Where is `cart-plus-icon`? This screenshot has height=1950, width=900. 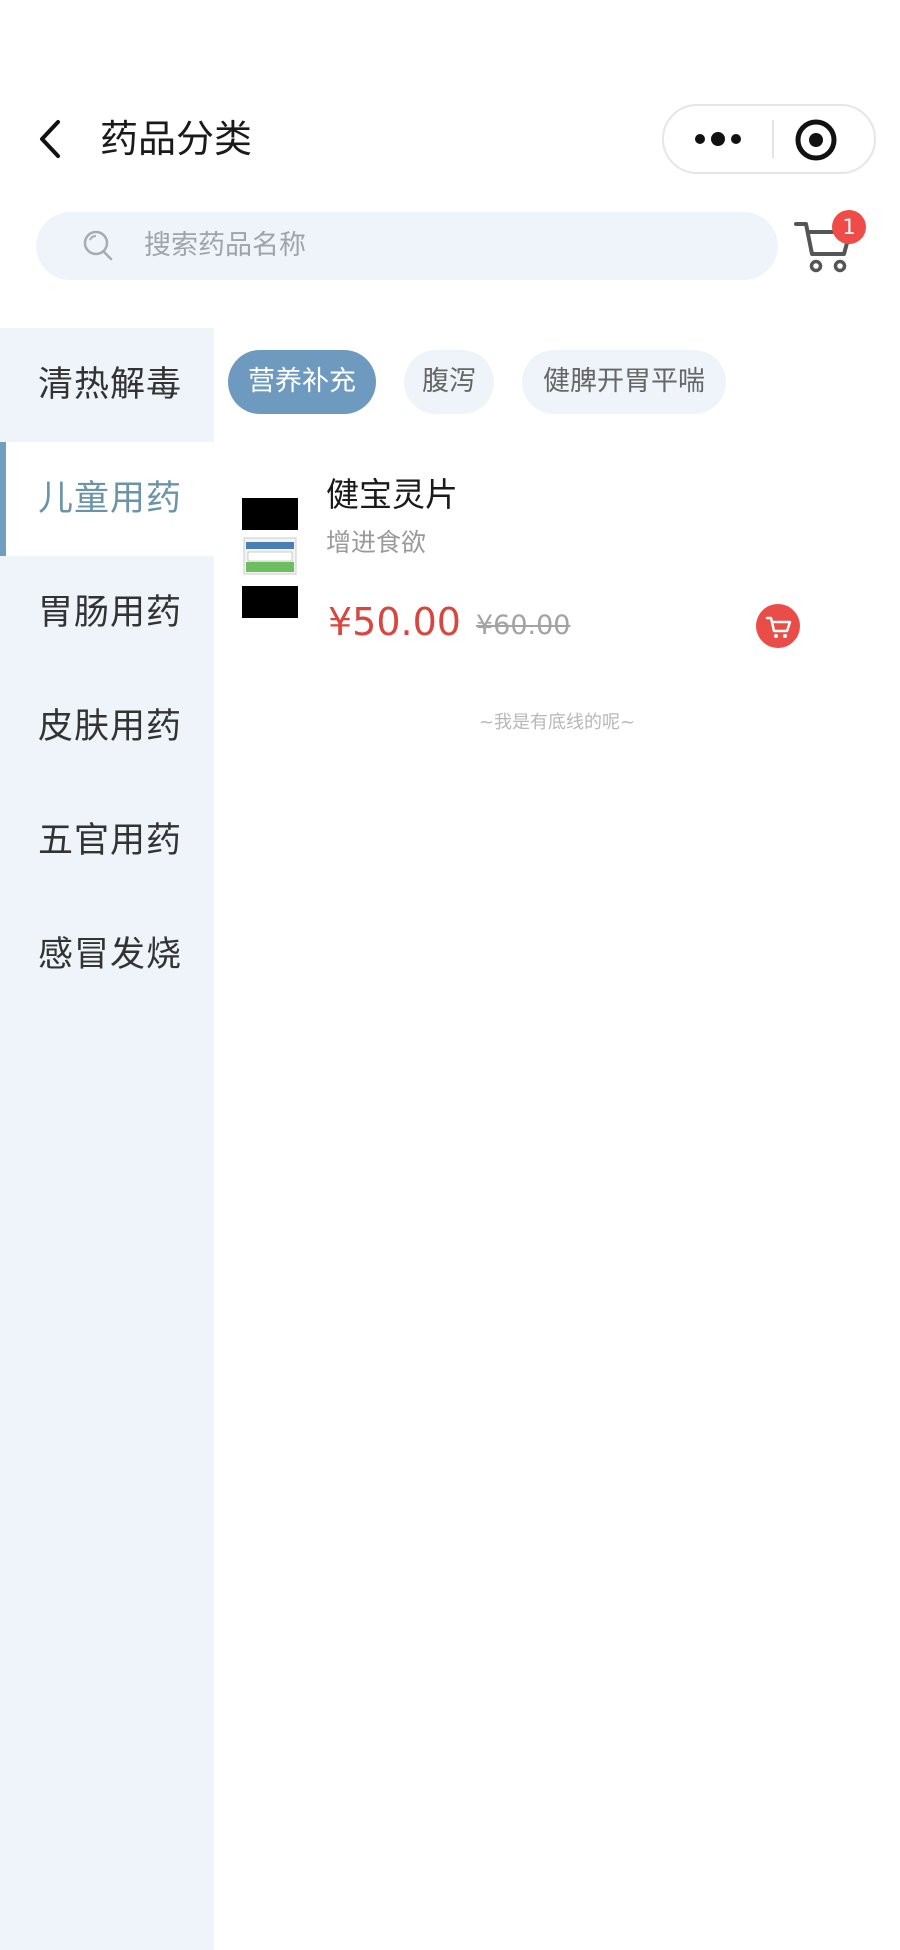 cart-plus-icon is located at coordinates (778, 627).